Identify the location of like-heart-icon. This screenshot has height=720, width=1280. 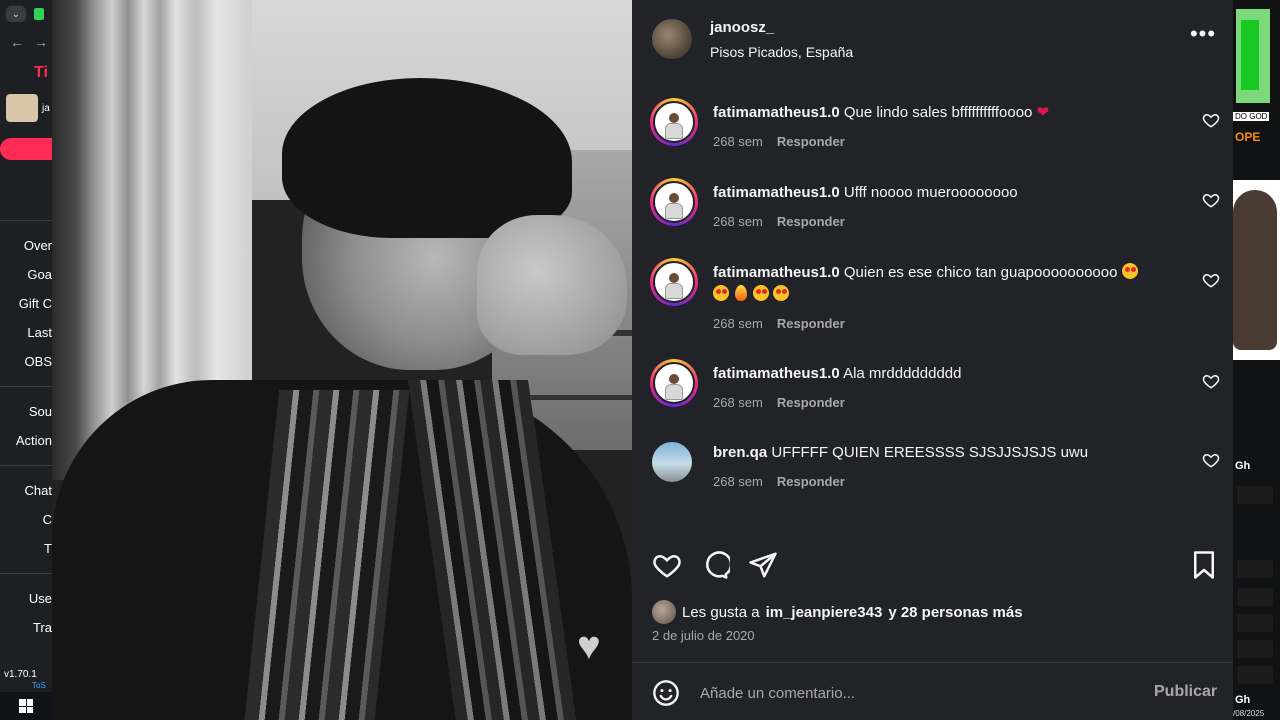
(667, 565).